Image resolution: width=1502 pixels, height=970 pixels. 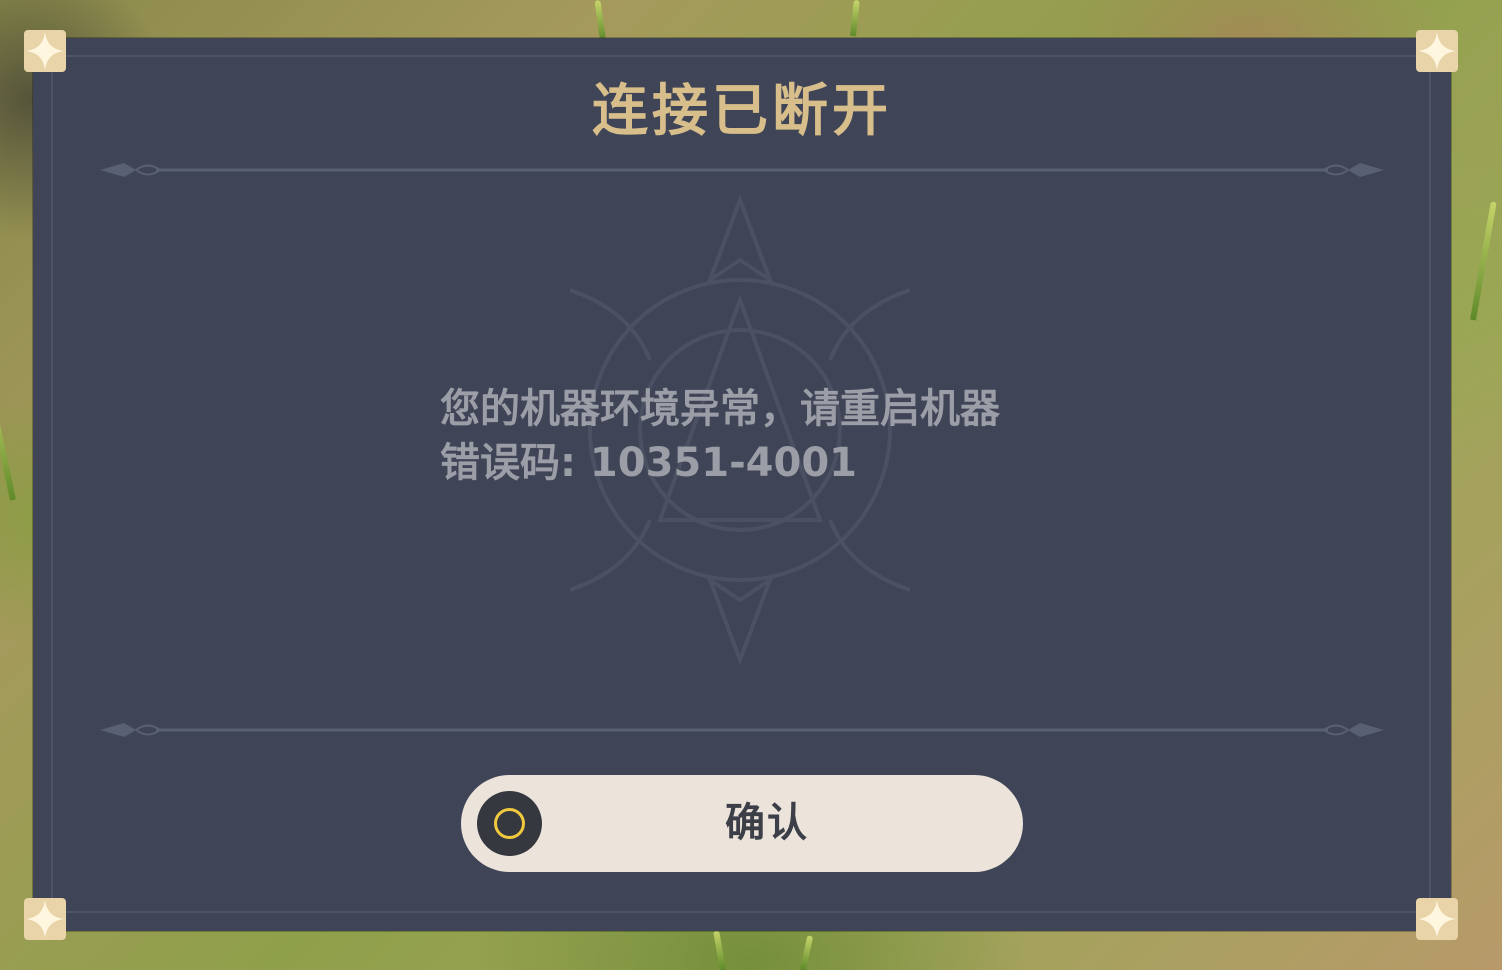 I want to click on confirm-button-label: 确认, so click(x=767, y=823).